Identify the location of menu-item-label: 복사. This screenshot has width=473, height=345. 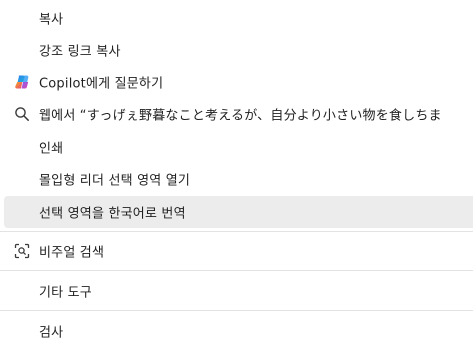
(51, 20).